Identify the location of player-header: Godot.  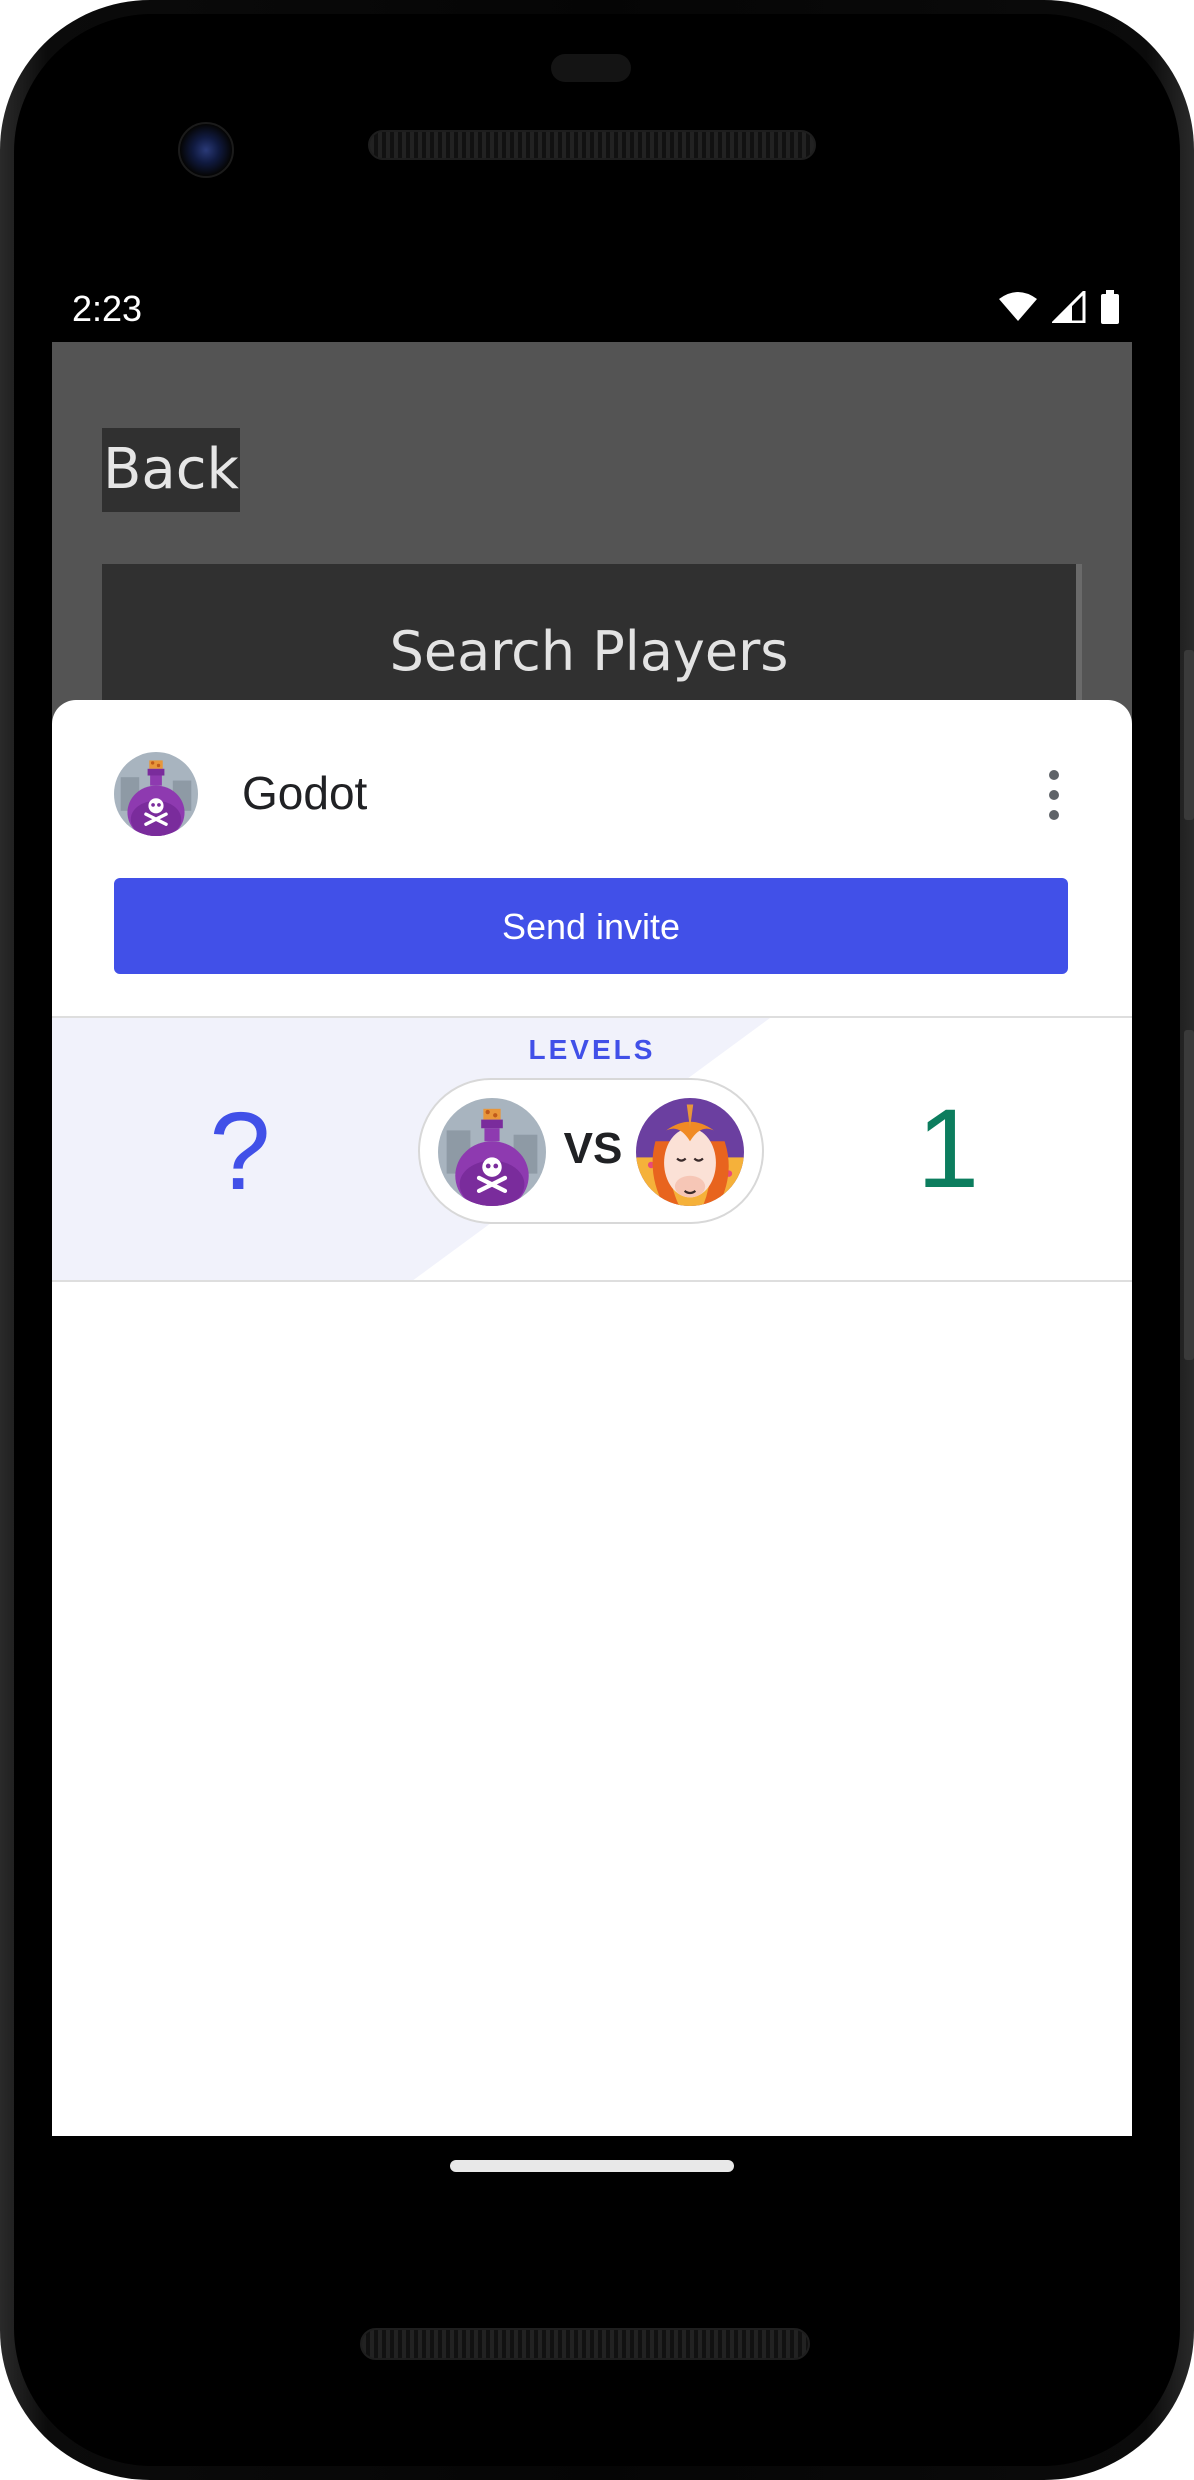
(592, 795).